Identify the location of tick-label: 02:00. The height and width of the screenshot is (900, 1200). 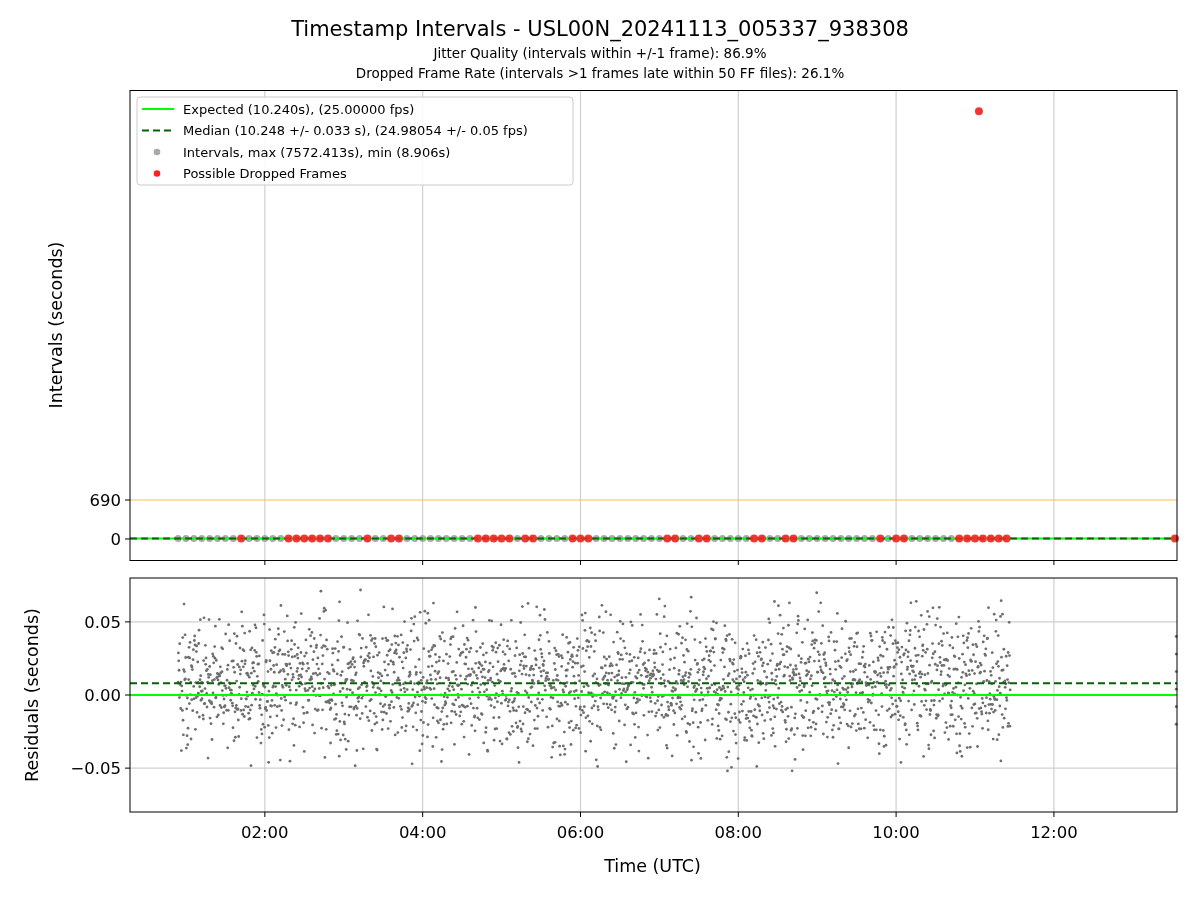
(265, 832).